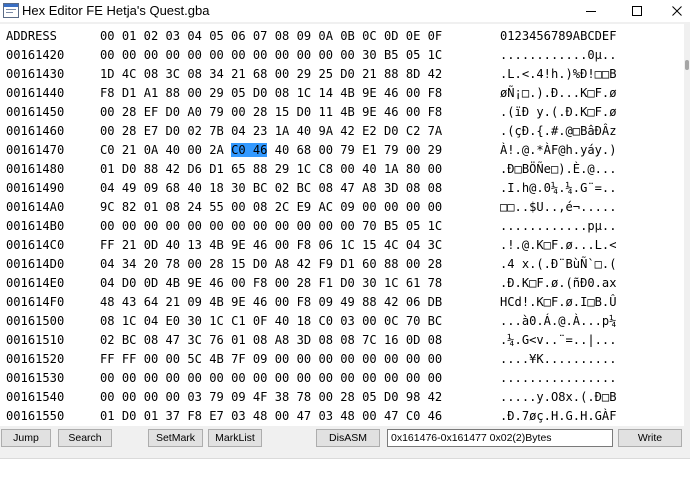 The width and height of the screenshot is (690, 478). What do you see at coordinates (435, 131) in the screenshot?
I see `hex-byte: 7A` at bounding box center [435, 131].